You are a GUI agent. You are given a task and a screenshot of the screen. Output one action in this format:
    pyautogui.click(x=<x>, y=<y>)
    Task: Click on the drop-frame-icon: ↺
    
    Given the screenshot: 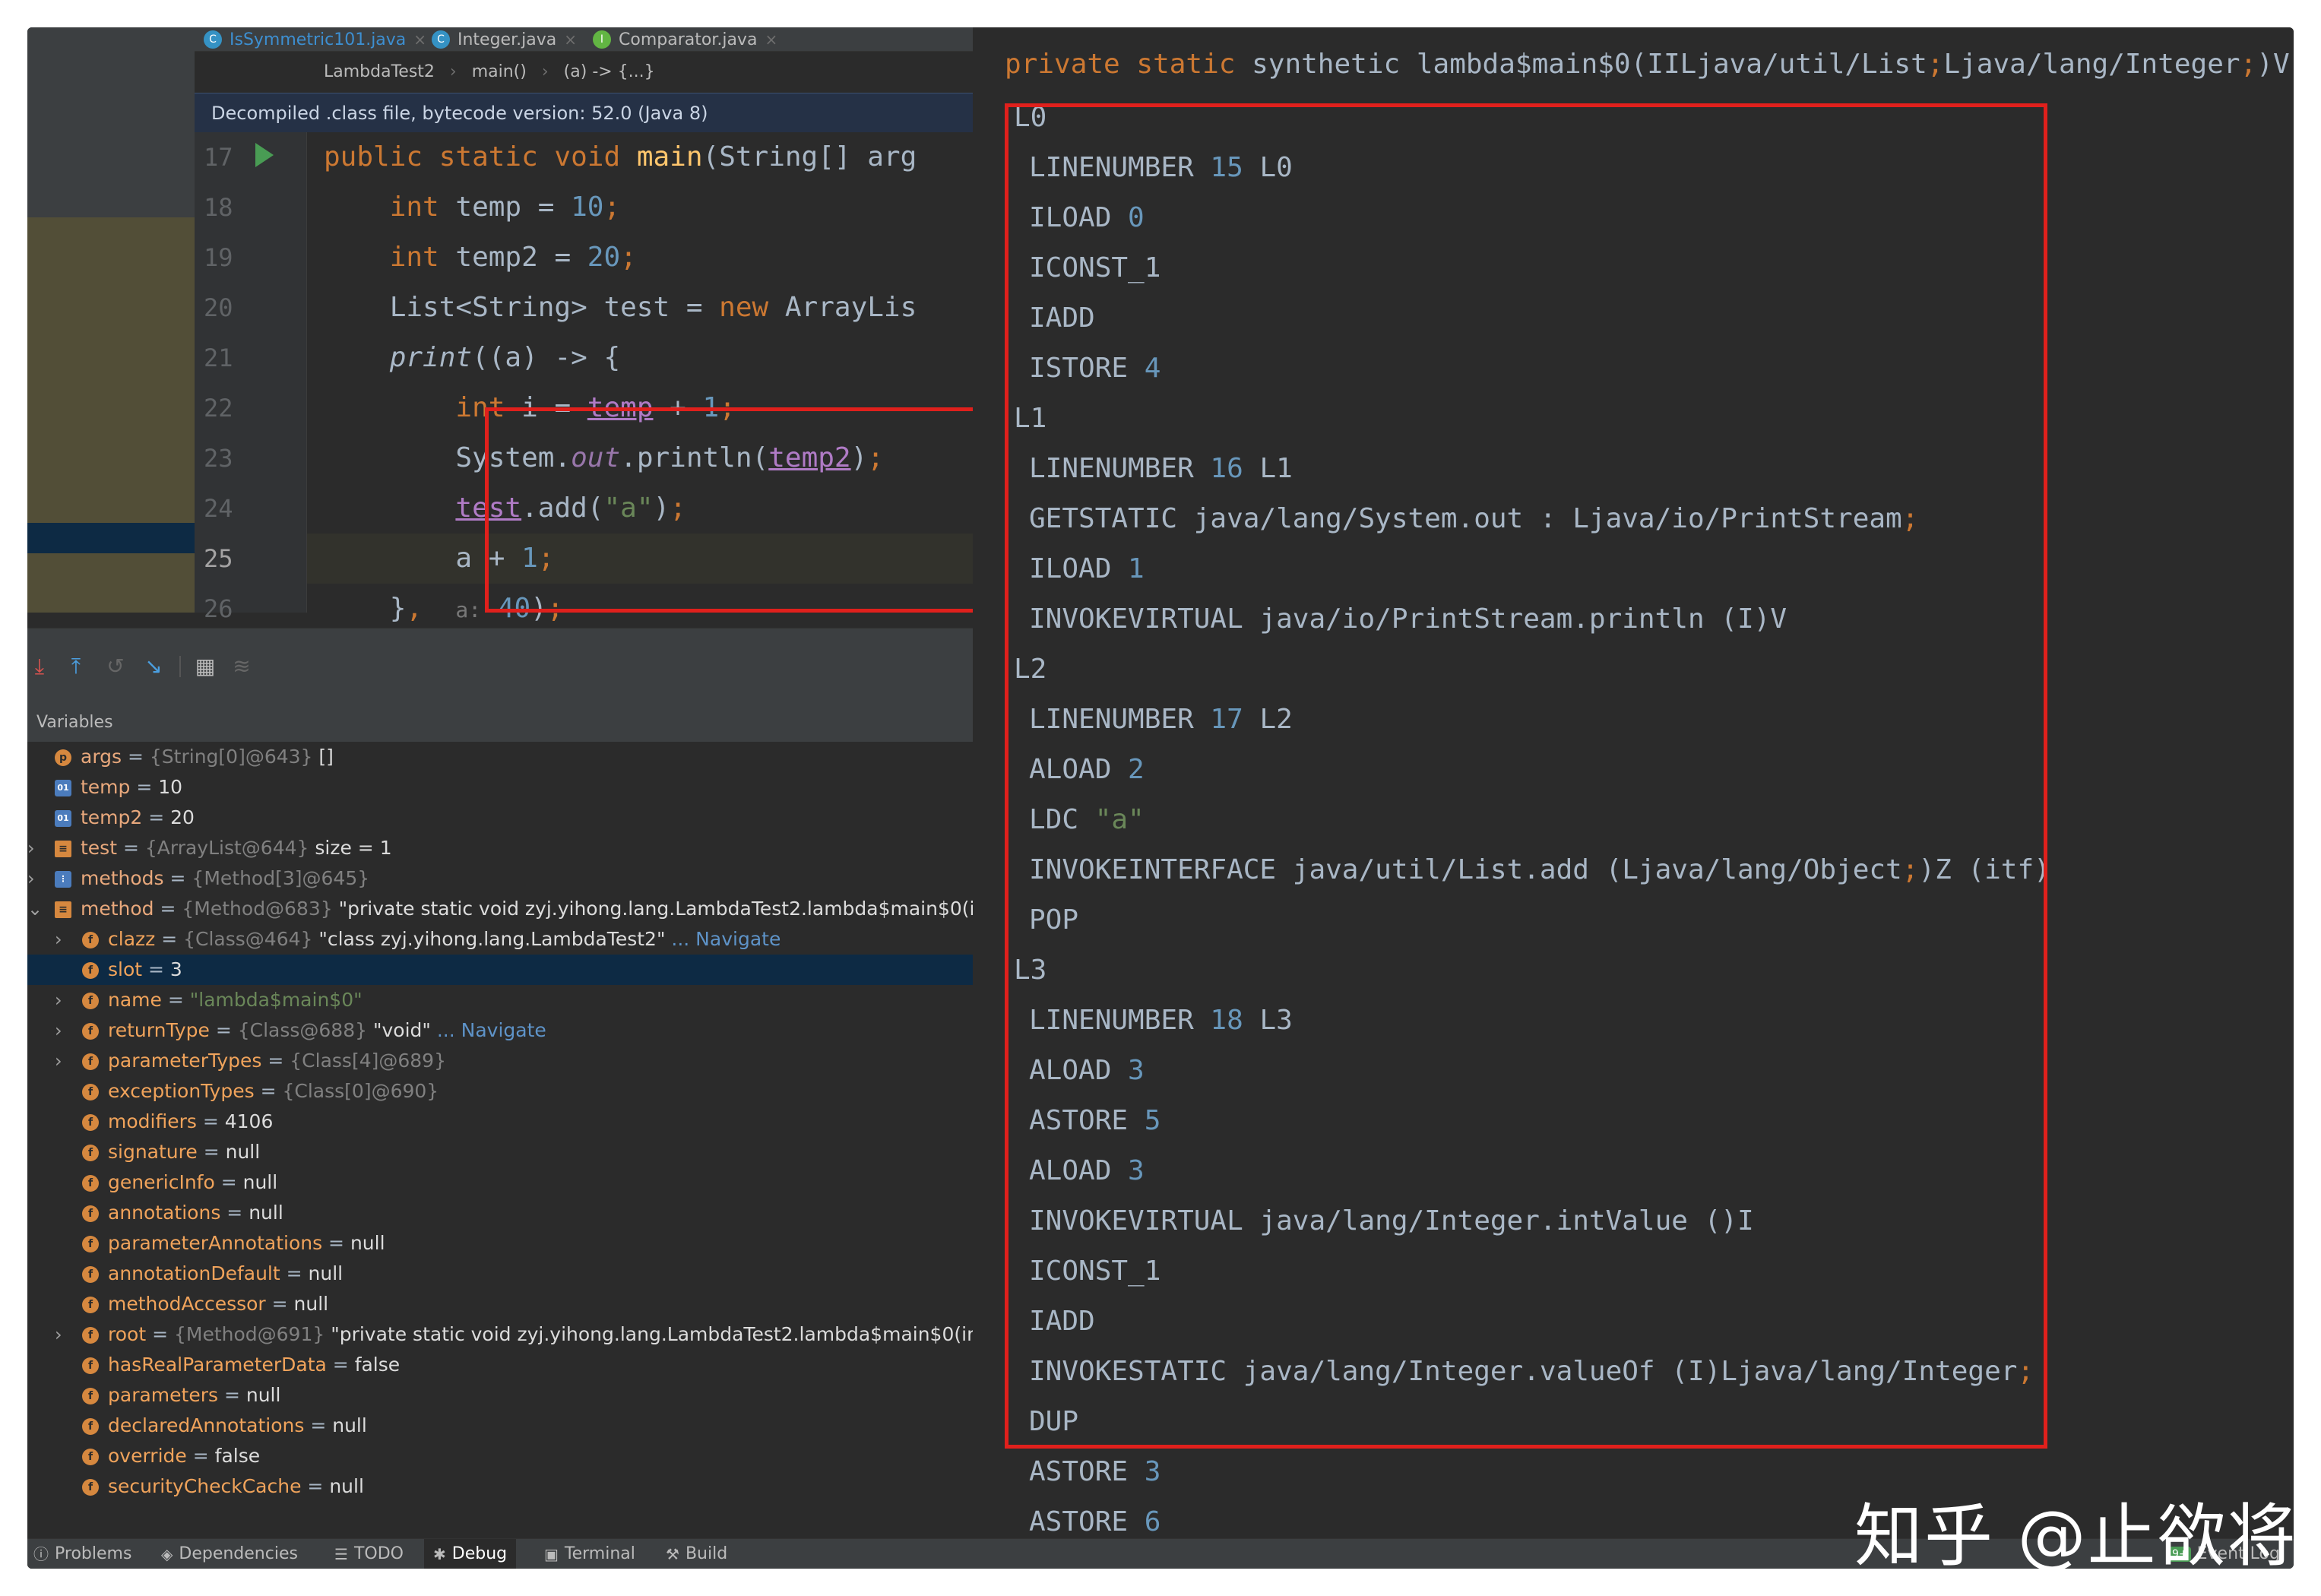 What is the action you would take?
    pyautogui.click(x=116, y=666)
    